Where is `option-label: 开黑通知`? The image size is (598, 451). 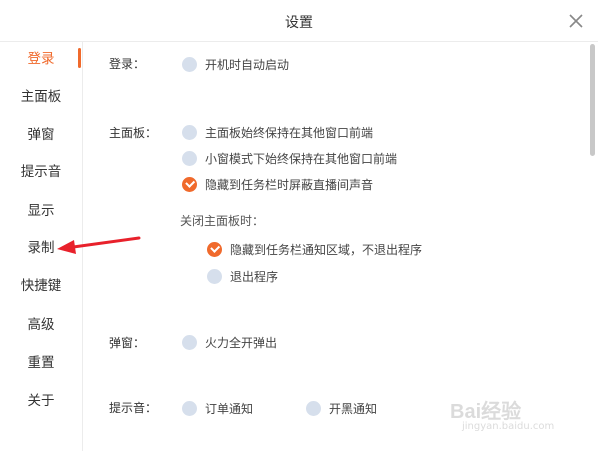 option-label: 开黑通知 is located at coordinates (353, 408).